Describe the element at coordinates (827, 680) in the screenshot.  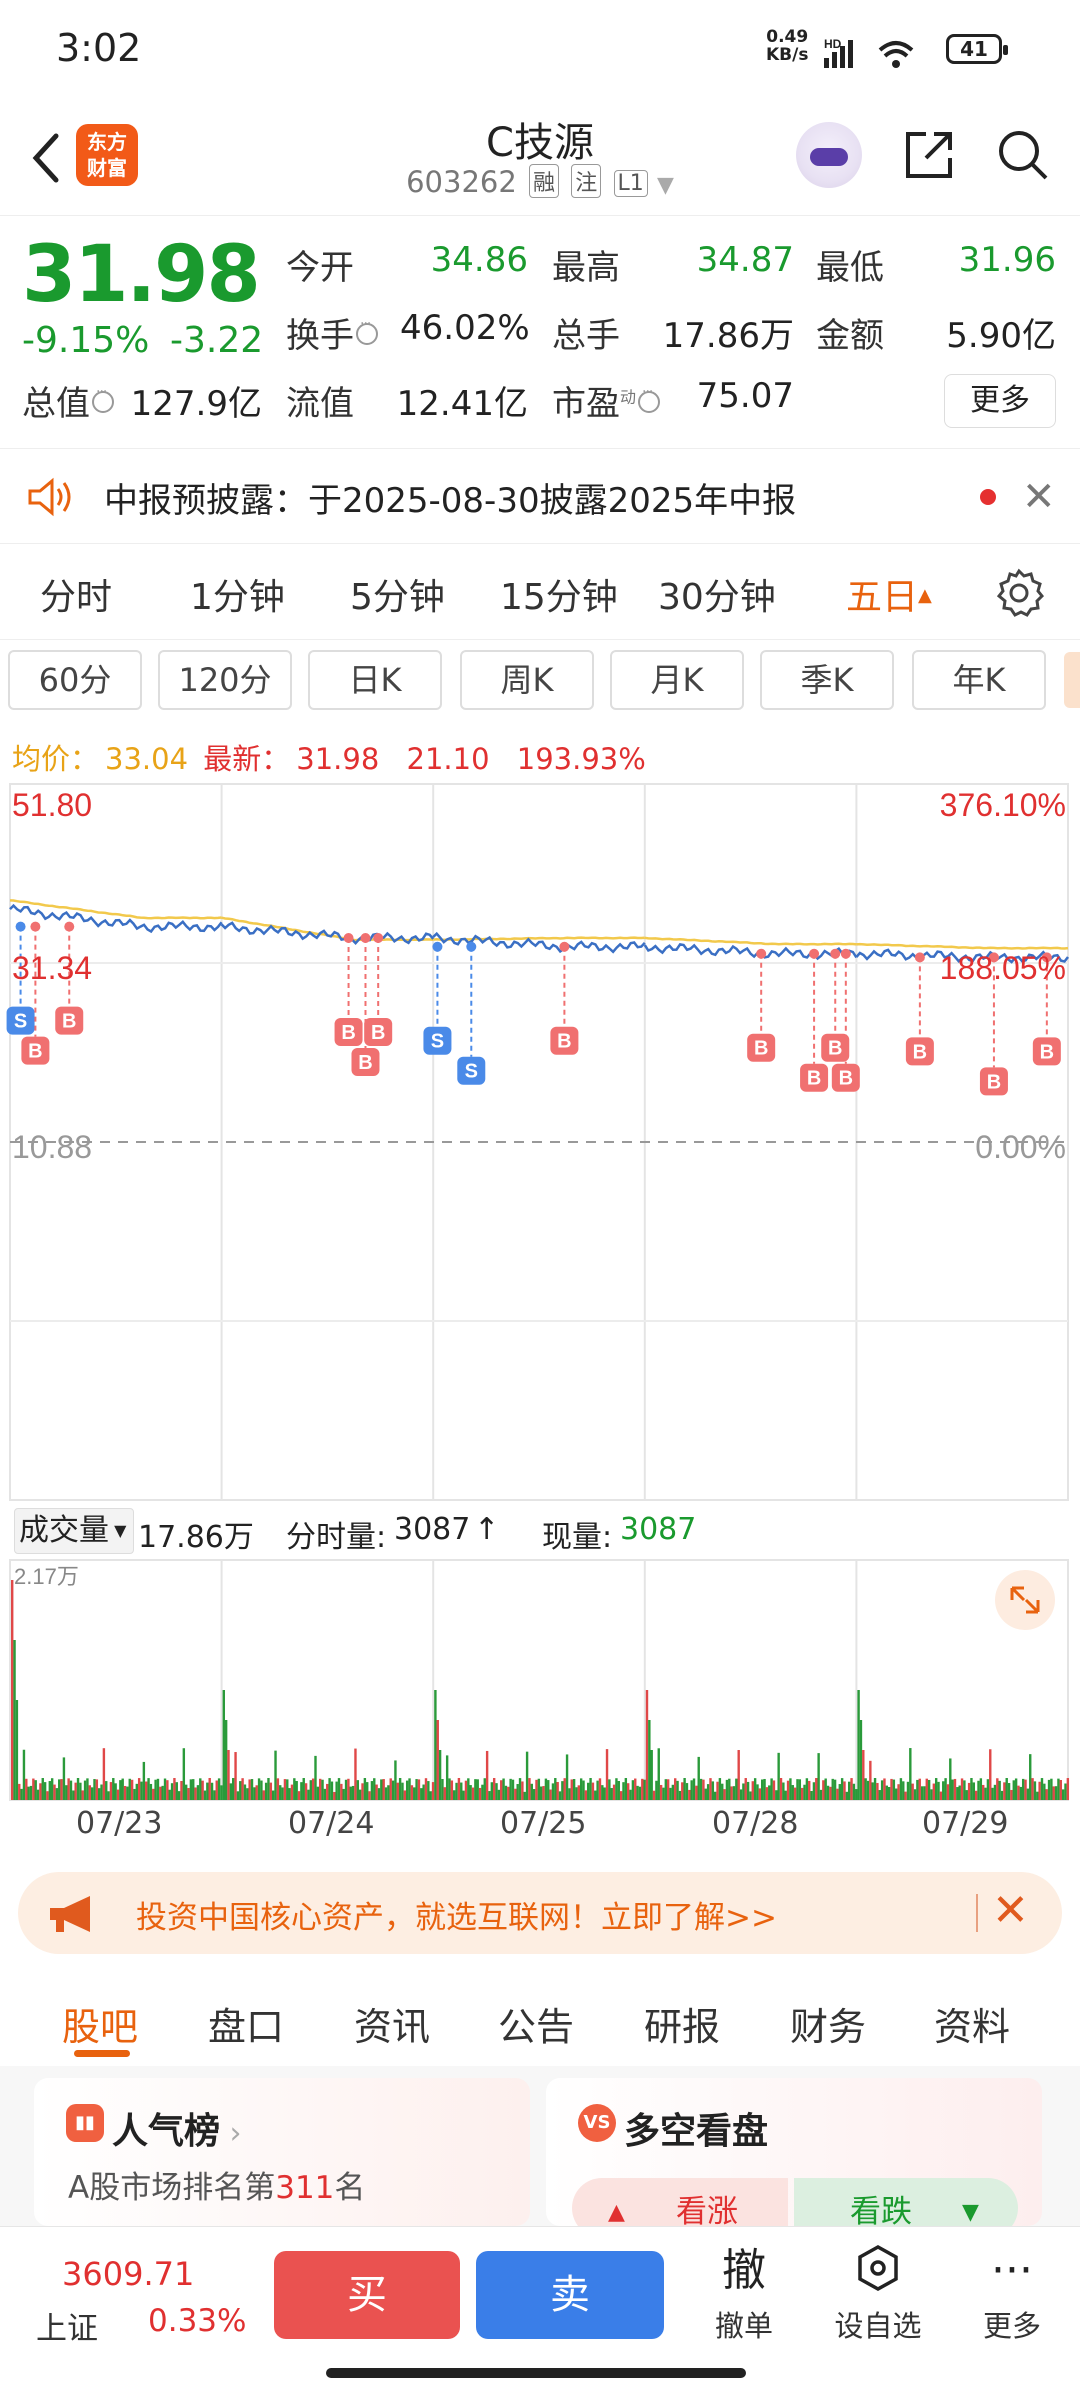
I see `tab-quarterly-k: 季K` at that location.